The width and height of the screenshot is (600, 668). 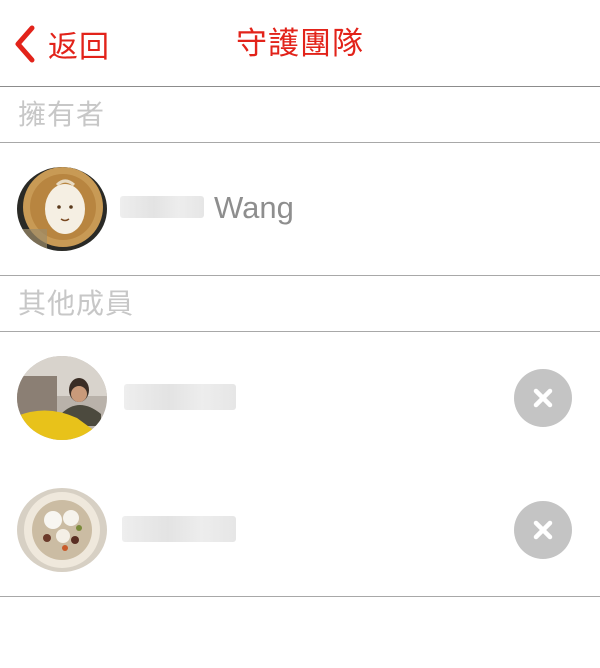 What do you see at coordinates (62, 114) in the screenshot?
I see `section-header-owner-label: 擁有者` at bounding box center [62, 114].